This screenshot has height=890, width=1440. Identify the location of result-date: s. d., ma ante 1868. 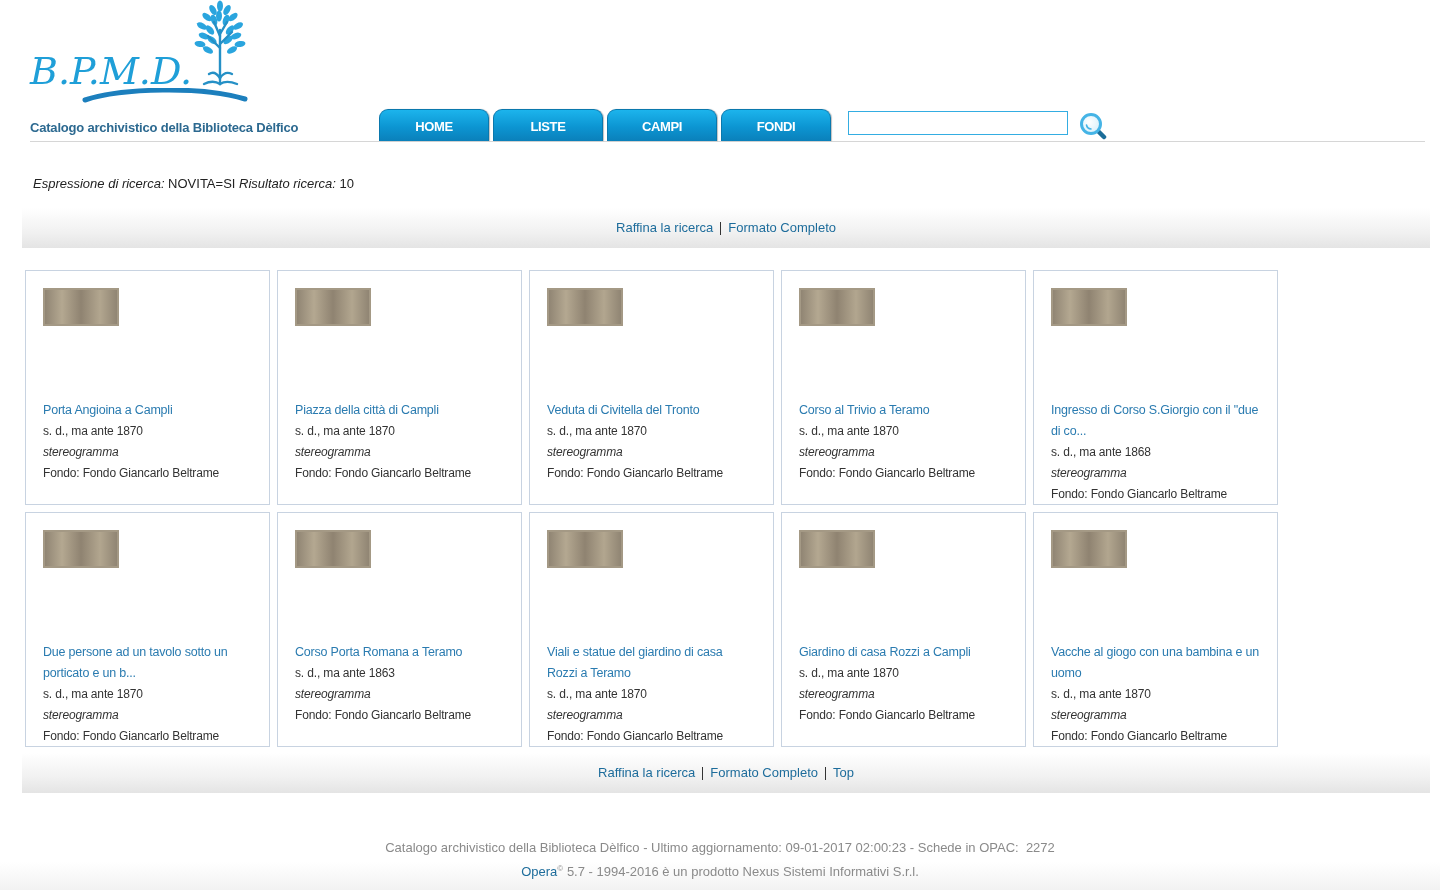
(1101, 452).